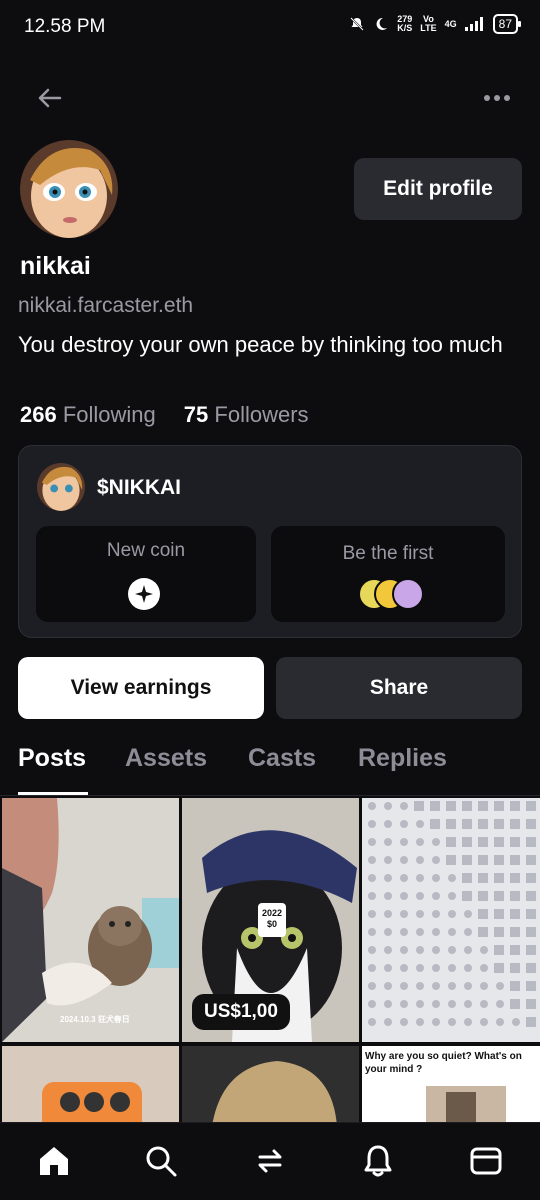 The height and width of the screenshot is (1200, 540). I want to click on mute-icon, so click(357, 24).